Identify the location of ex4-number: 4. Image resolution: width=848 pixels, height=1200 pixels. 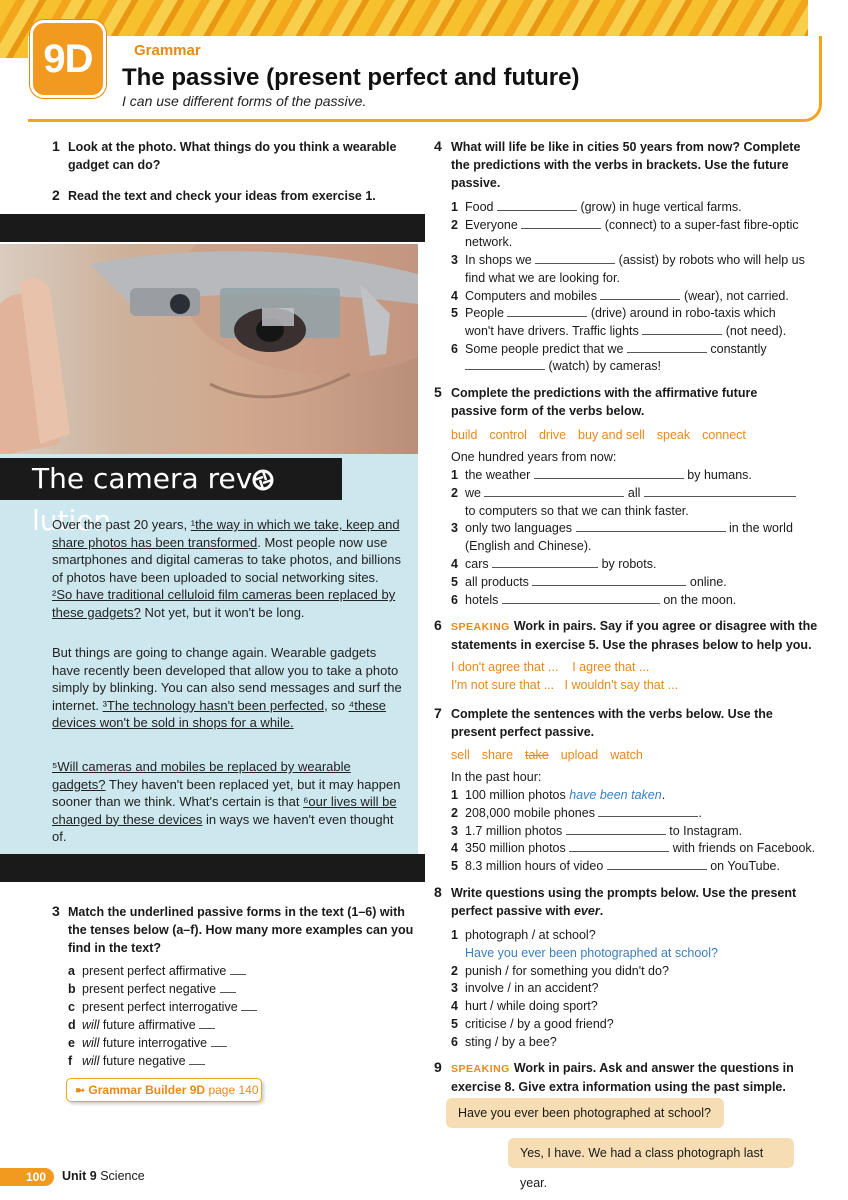
(438, 146).